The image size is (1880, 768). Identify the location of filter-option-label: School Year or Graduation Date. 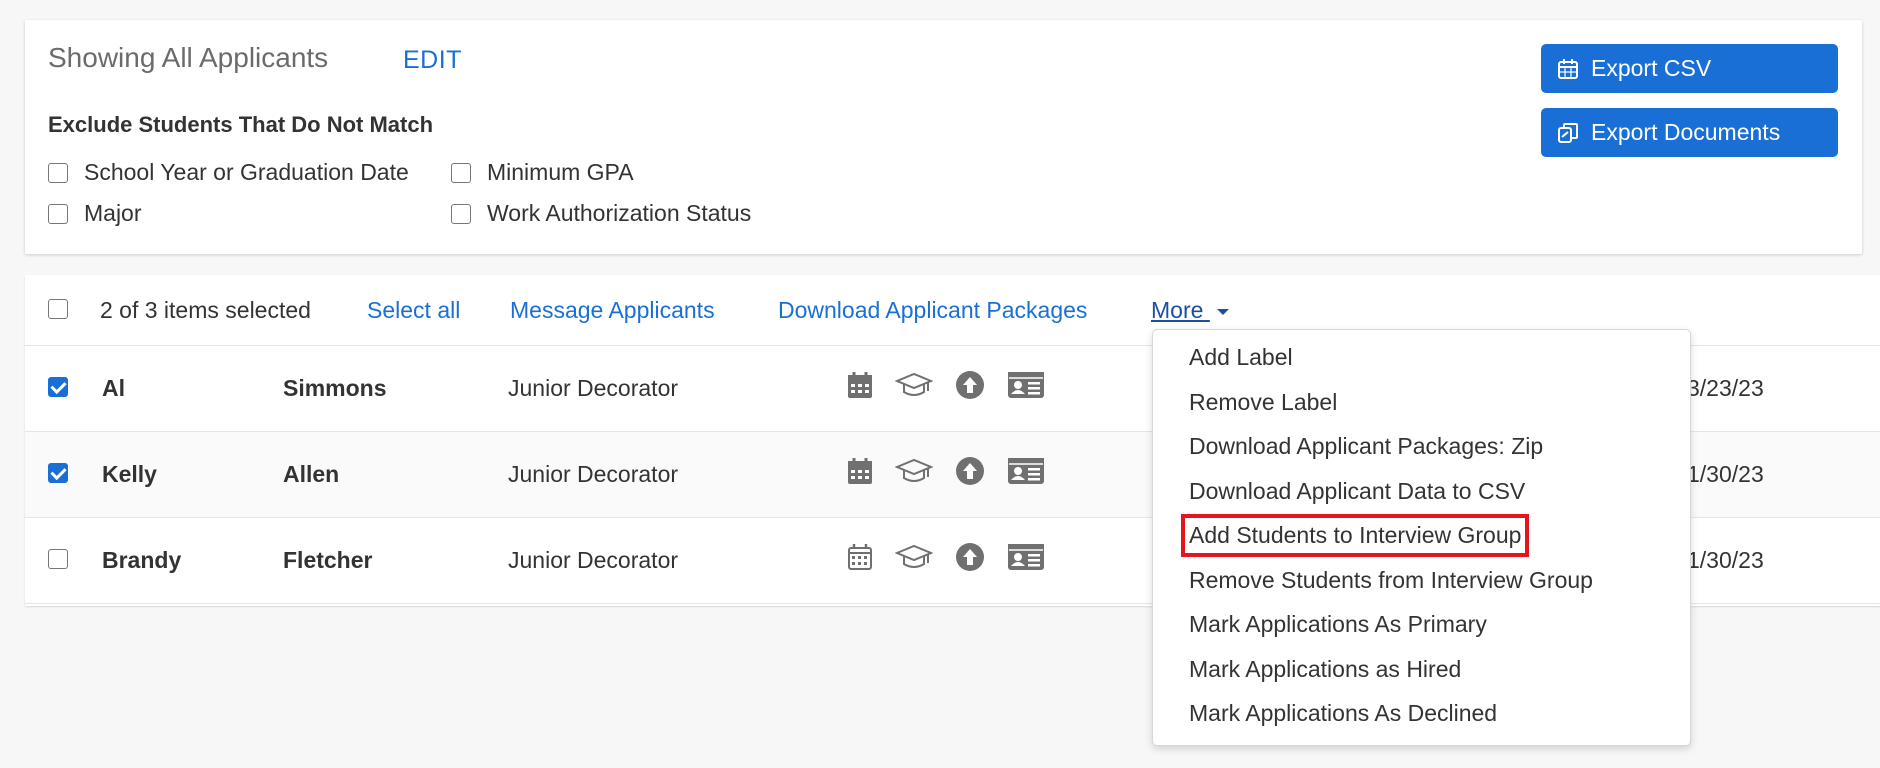
(246, 172).